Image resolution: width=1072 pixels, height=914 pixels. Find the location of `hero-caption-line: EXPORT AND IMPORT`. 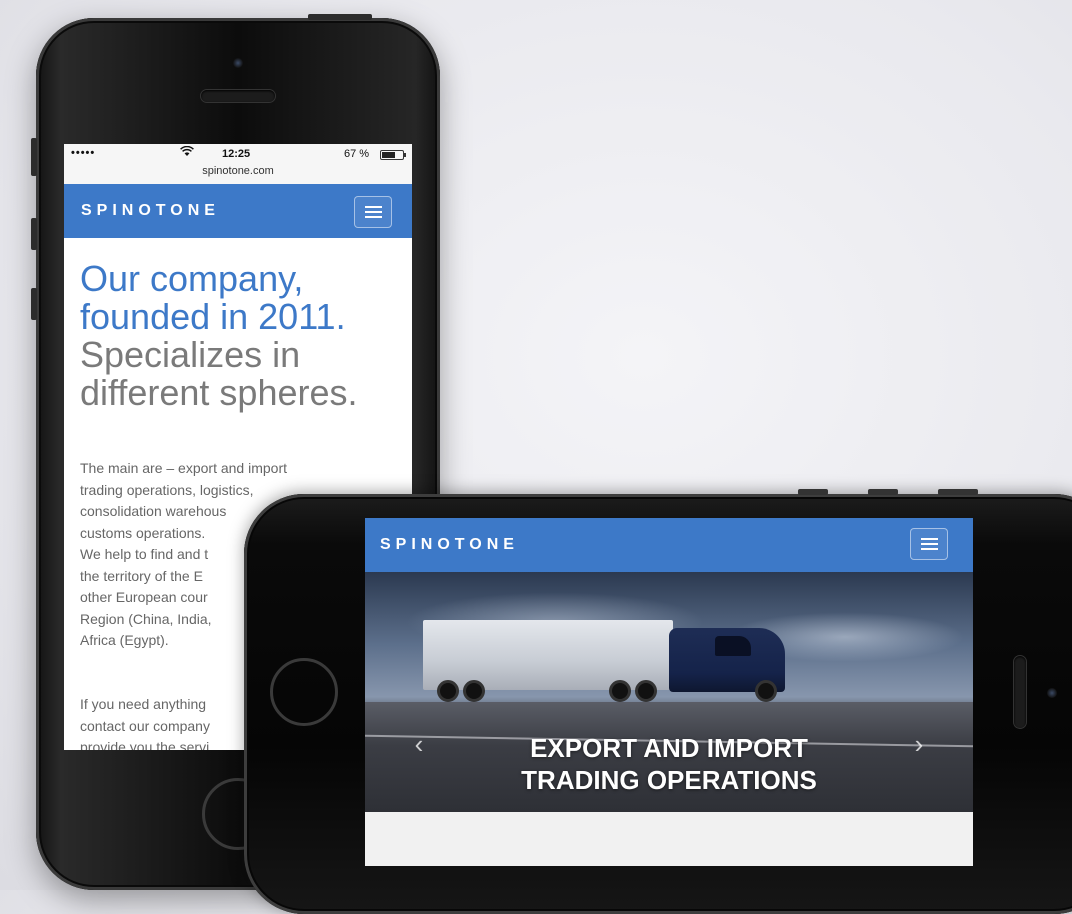

hero-caption-line: EXPORT AND IMPORT is located at coordinates (669, 748).